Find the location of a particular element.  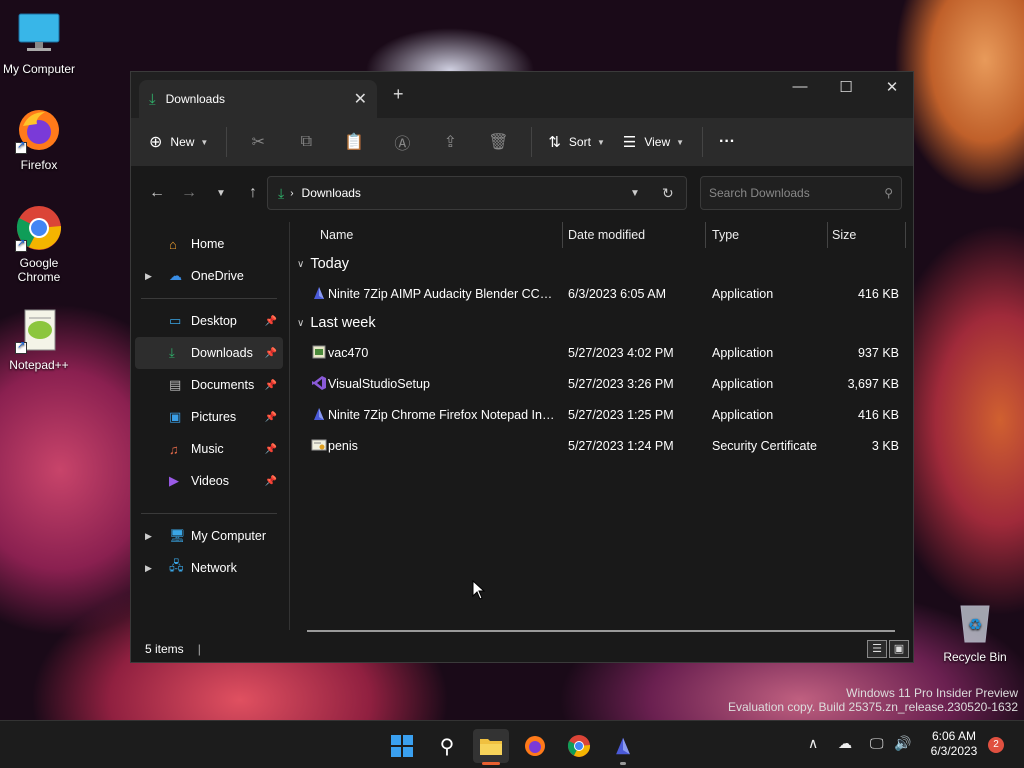

address-dropdown-chevron-icon: ▼ is located at coordinates (635, 193).